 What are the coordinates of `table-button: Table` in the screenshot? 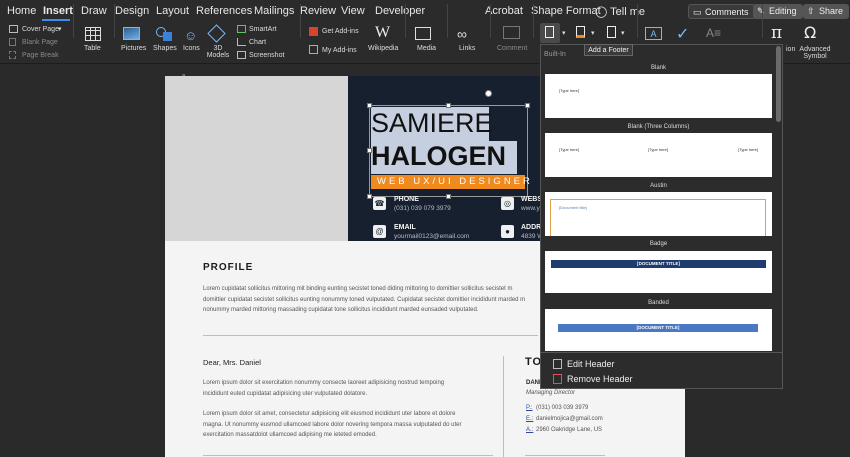 It's located at (92, 48).